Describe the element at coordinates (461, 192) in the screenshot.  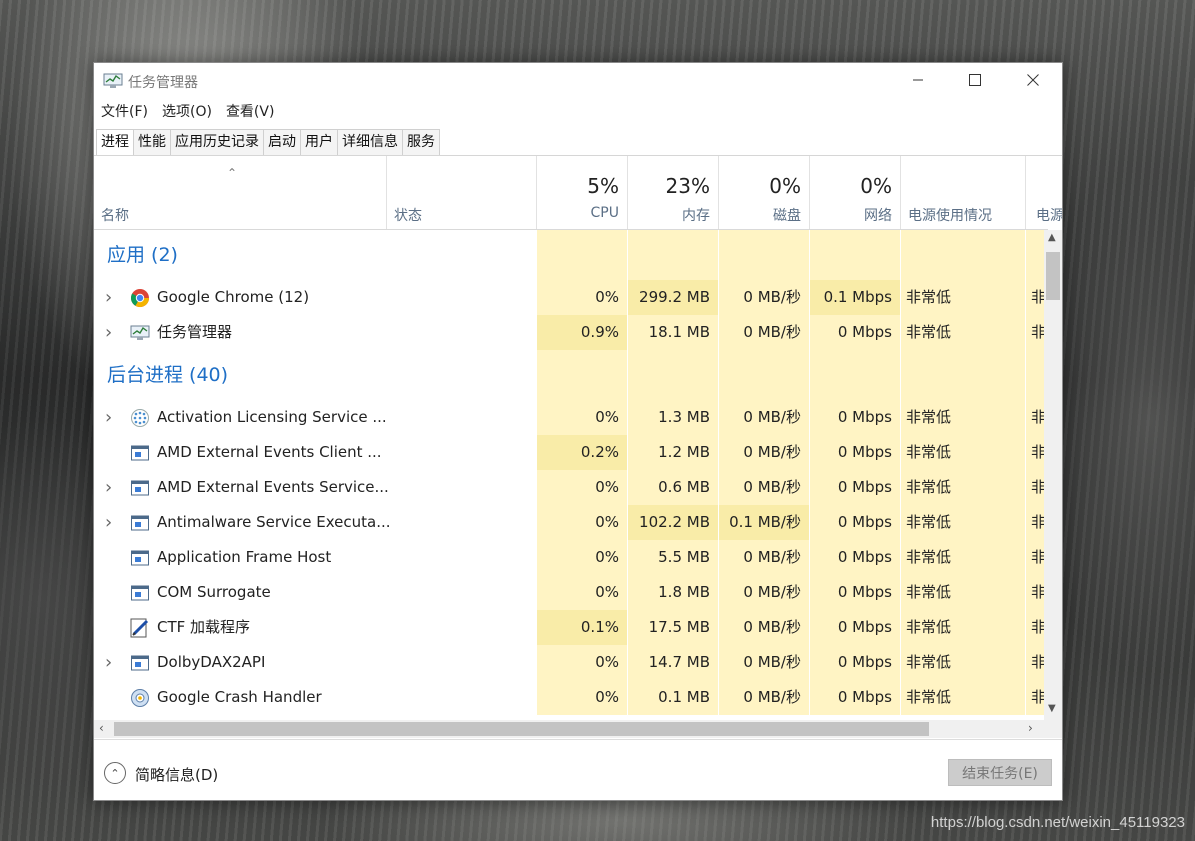
I see `column-status-header: 状态` at that location.